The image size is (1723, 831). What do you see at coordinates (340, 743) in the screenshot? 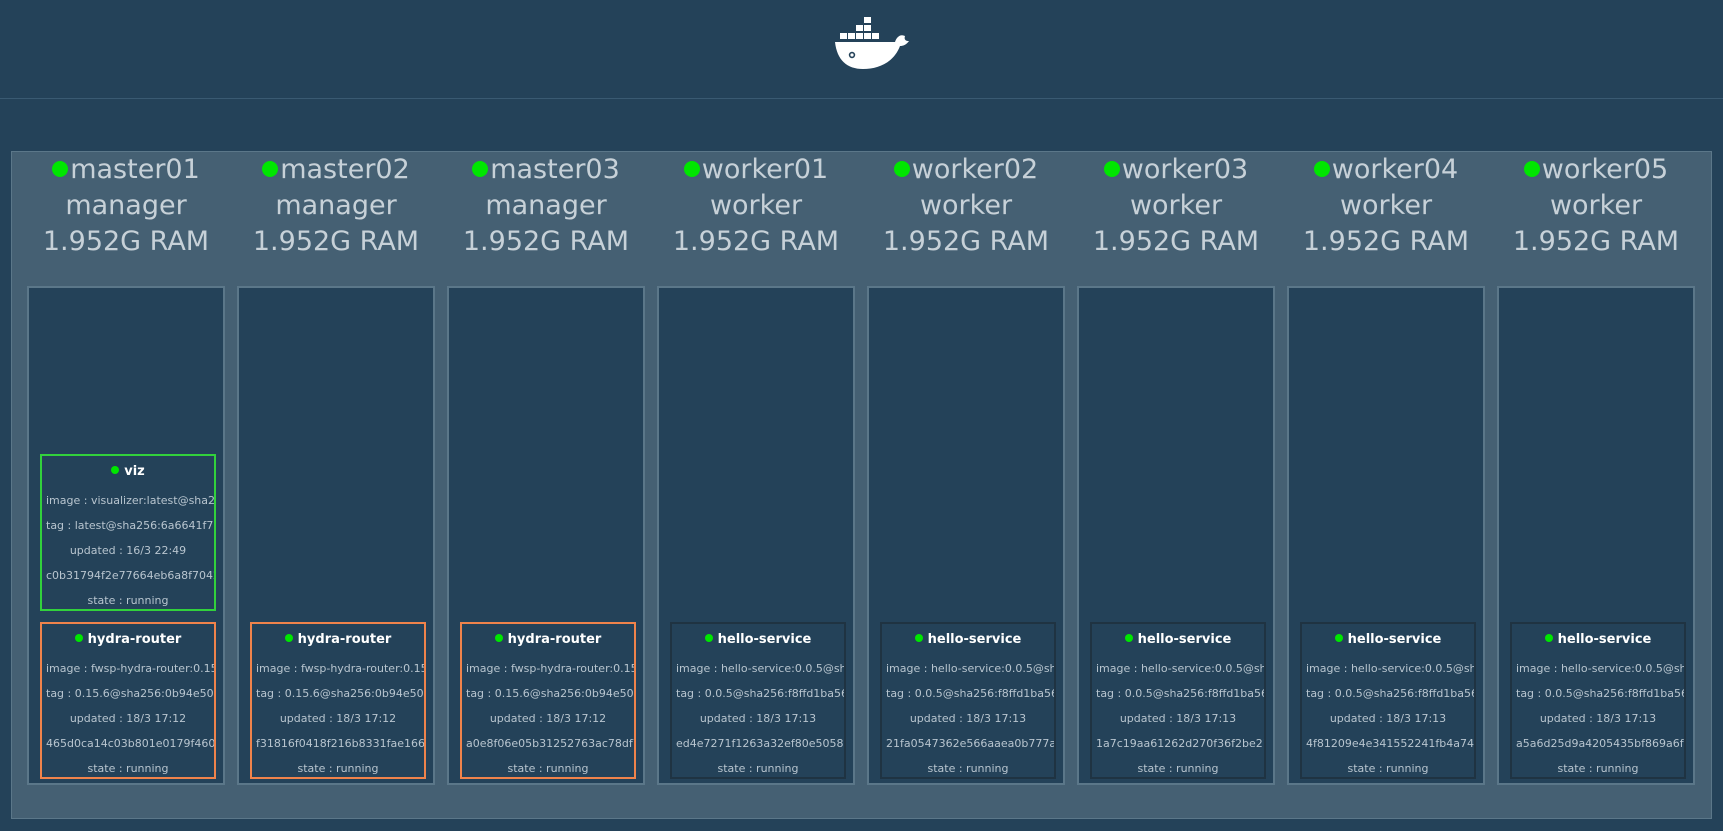
I see `task-id: f31816f0418f216b8331fae166be195` at bounding box center [340, 743].